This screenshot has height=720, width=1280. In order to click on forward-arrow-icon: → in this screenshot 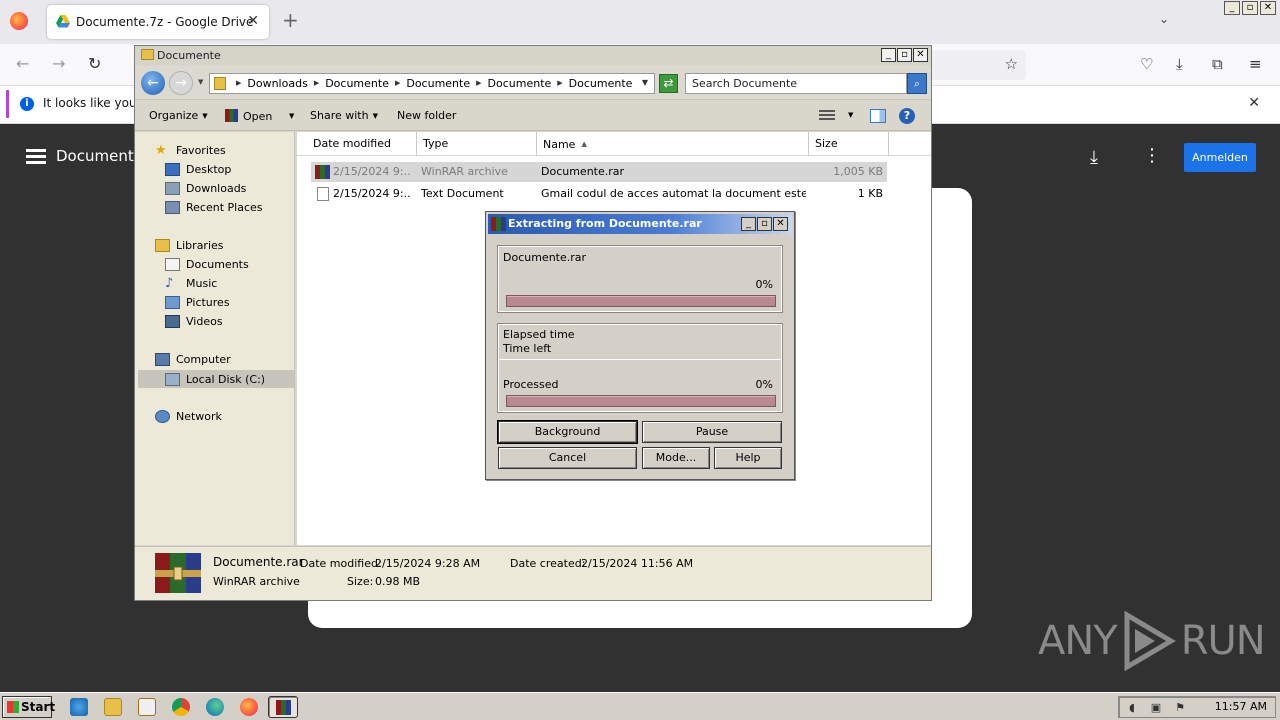, I will do `click(58, 63)`.